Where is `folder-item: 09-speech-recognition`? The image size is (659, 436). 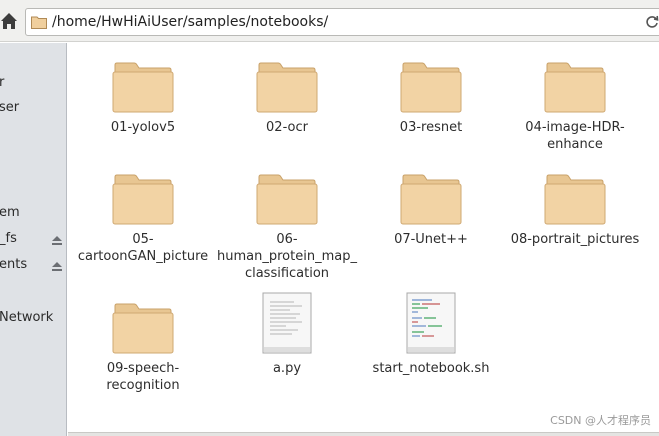 folder-item: 09-speech-recognition is located at coordinates (143, 339).